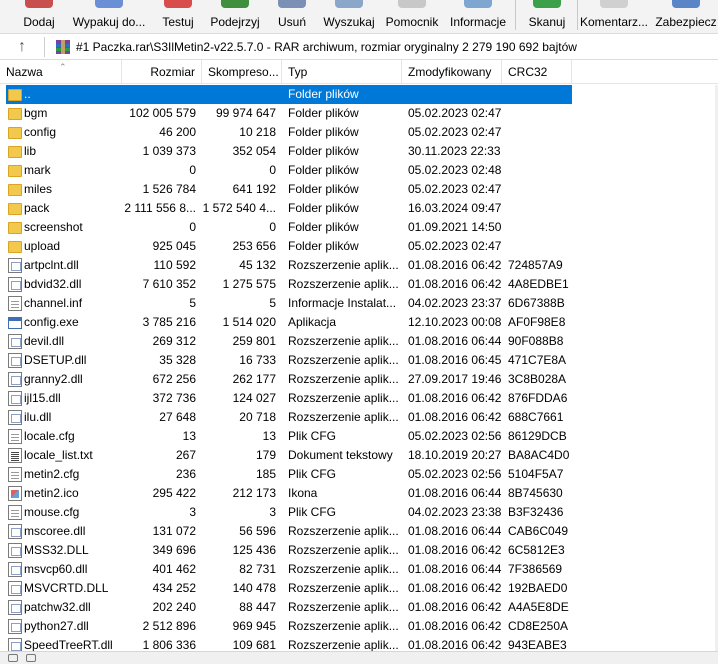 This screenshot has width=718, height=664. What do you see at coordinates (254, 189) in the screenshot?
I see `cell-packed: 641 192` at bounding box center [254, 189].